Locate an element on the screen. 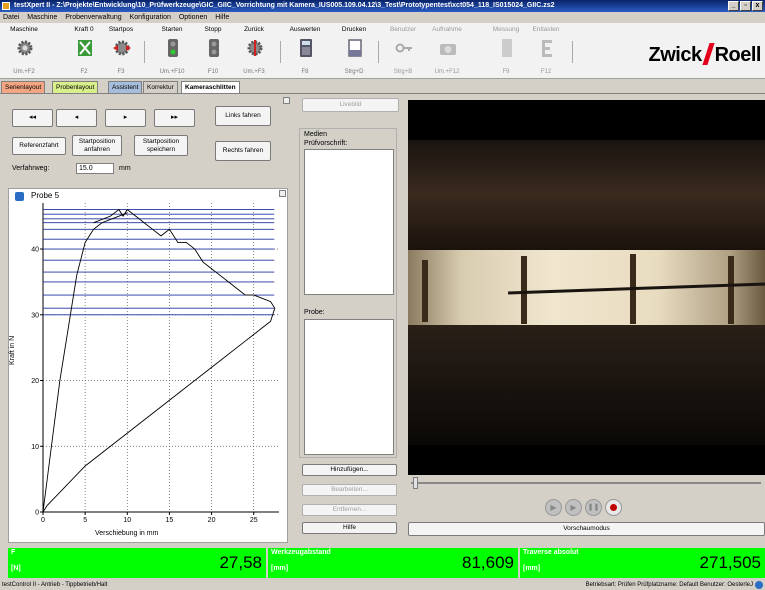 The image size is (765, 590). readout-traverse-value: 271,505 is located at coordinates (730, 562).